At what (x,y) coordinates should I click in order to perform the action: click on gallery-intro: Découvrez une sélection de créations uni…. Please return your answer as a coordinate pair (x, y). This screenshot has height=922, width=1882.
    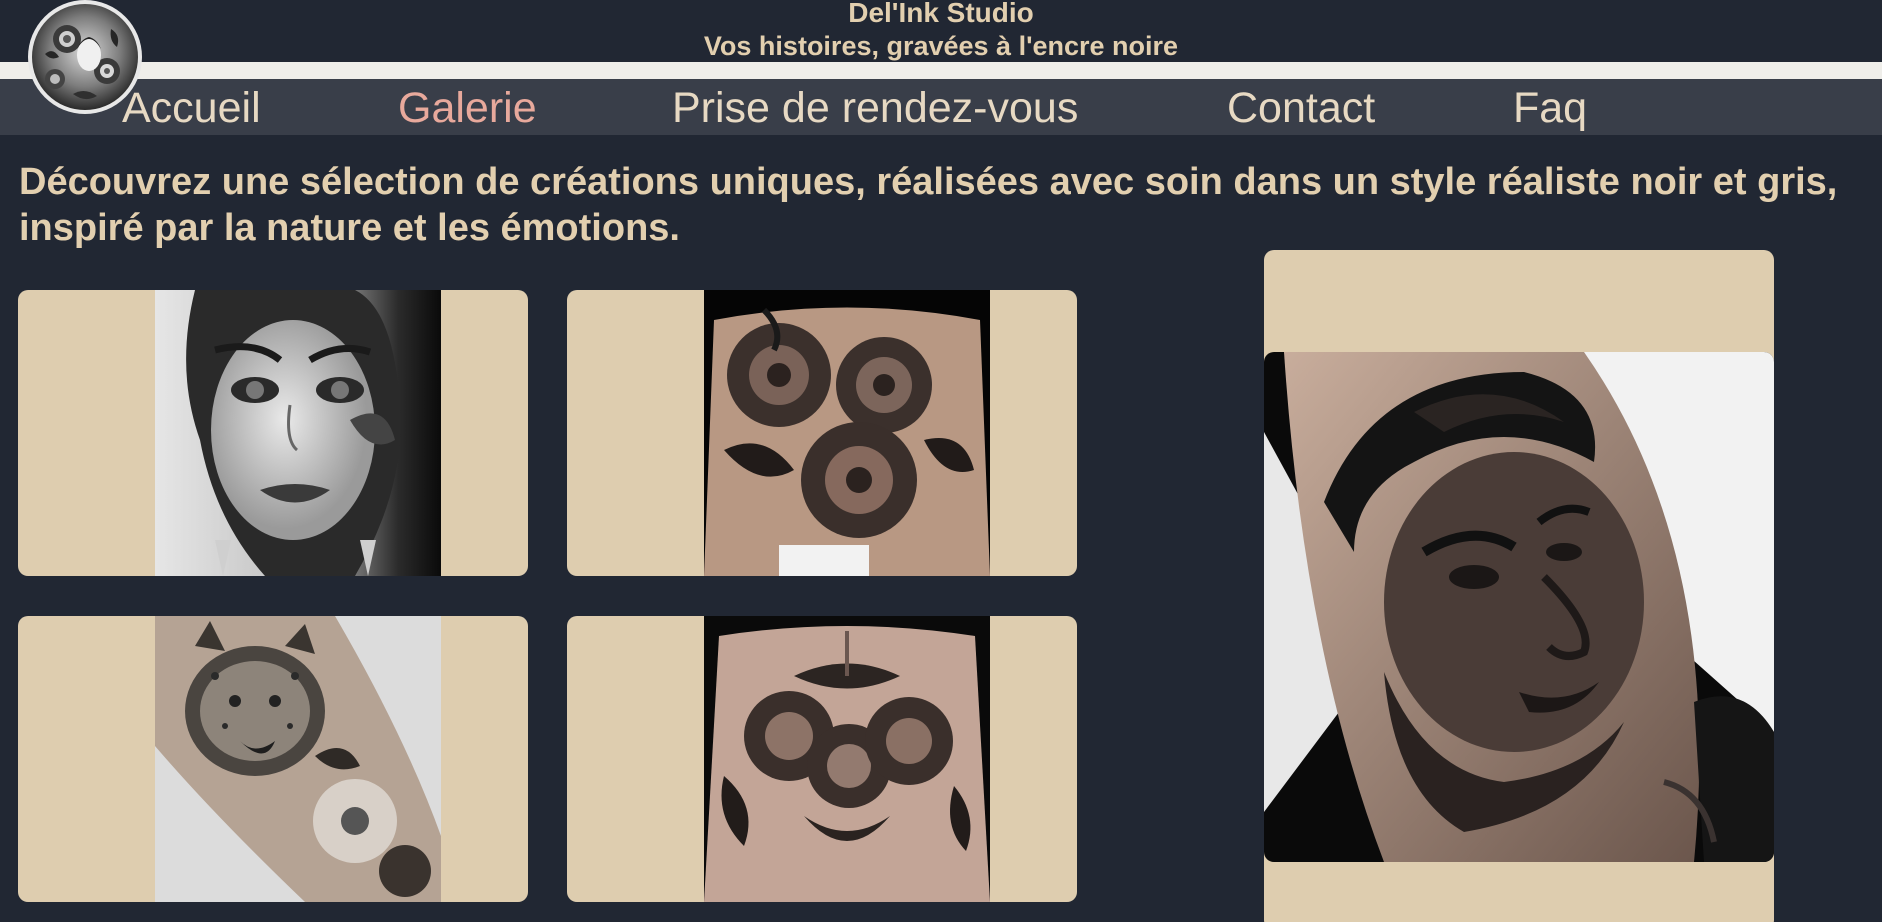
    Looking at the image, I should click on (928, 205).